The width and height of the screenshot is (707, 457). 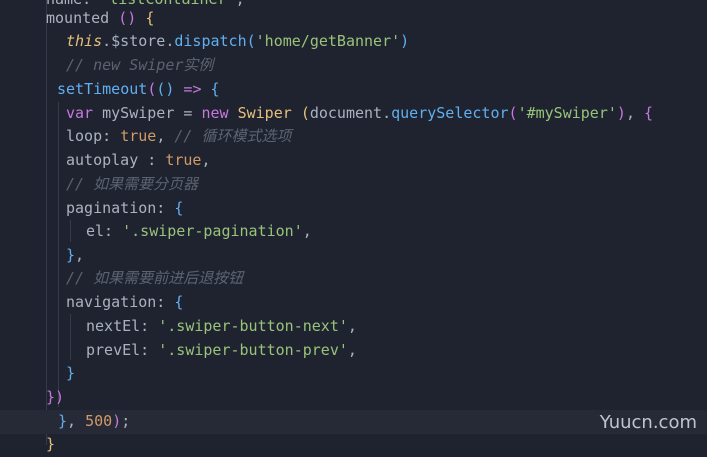 What do you see at coordinates (353, 185) in the screenshot?
I see `code-line: // 如果需要分页器` at bounding box center [353, 185].